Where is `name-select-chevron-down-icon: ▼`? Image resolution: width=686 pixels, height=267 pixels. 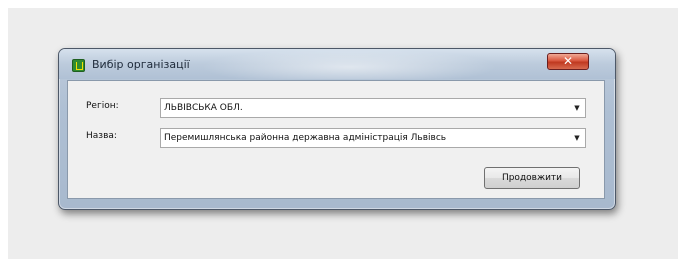 name-select-chevron-down-icon: ▼ is located at coordinates (577, 138).